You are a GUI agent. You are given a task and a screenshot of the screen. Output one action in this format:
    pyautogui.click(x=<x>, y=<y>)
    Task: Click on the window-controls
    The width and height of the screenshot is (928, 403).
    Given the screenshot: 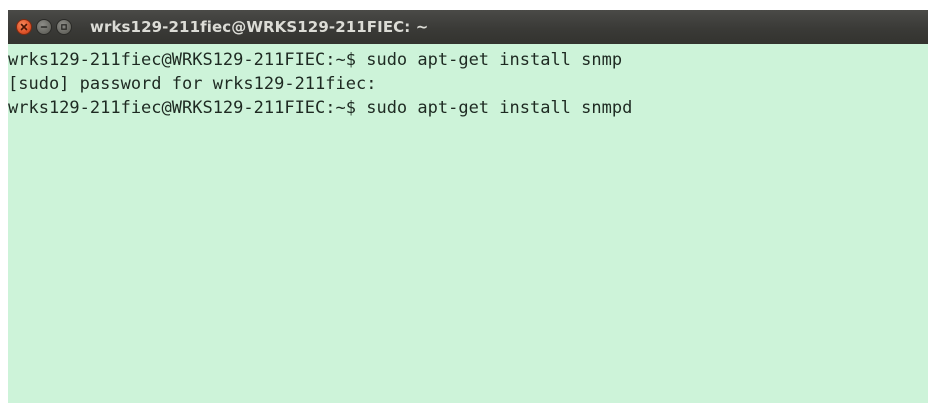 What is the action you would take?
    pyautogui.click(x=44, y=27)
    